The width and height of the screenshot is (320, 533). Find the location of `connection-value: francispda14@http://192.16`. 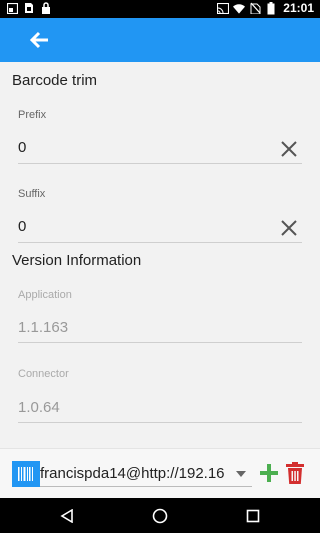

connection-value: francispda14@http://192.16 is located at coordinates (132, 473).